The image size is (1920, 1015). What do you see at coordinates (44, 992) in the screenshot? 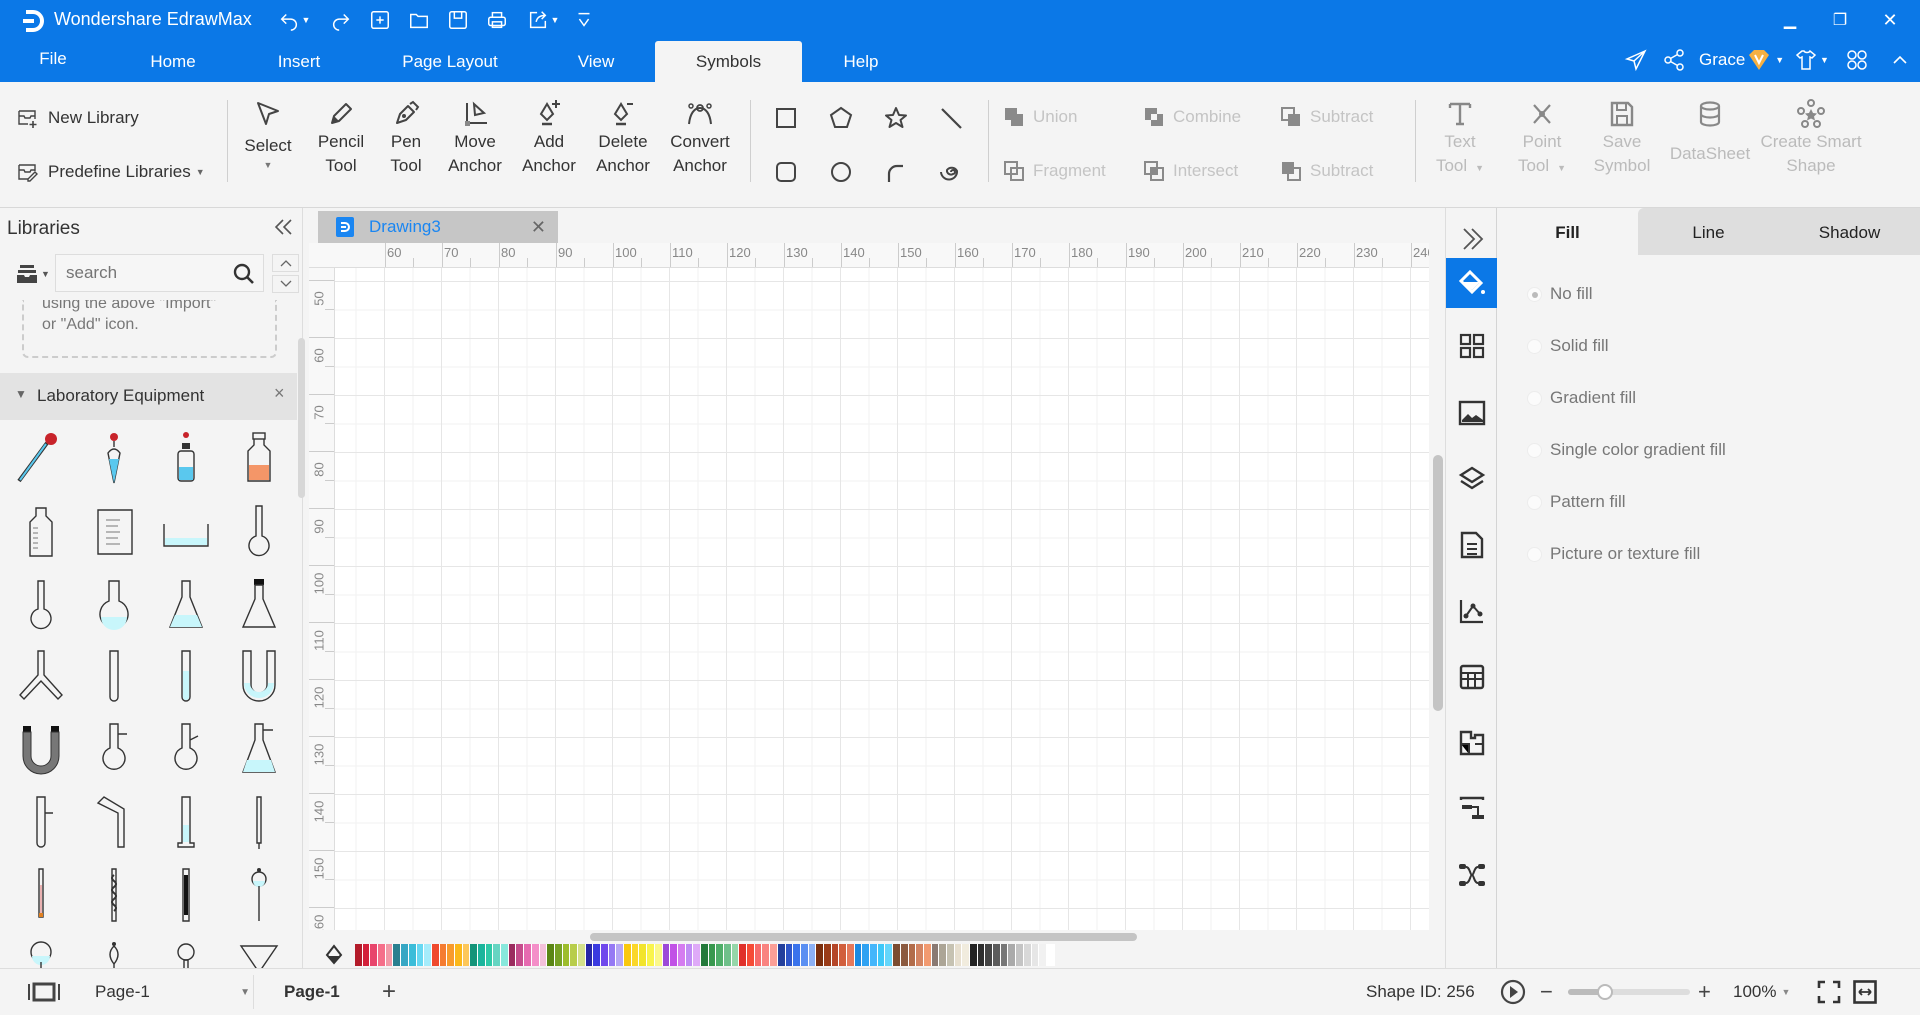
I see `page-view-button` at bounding box center [44, 992].